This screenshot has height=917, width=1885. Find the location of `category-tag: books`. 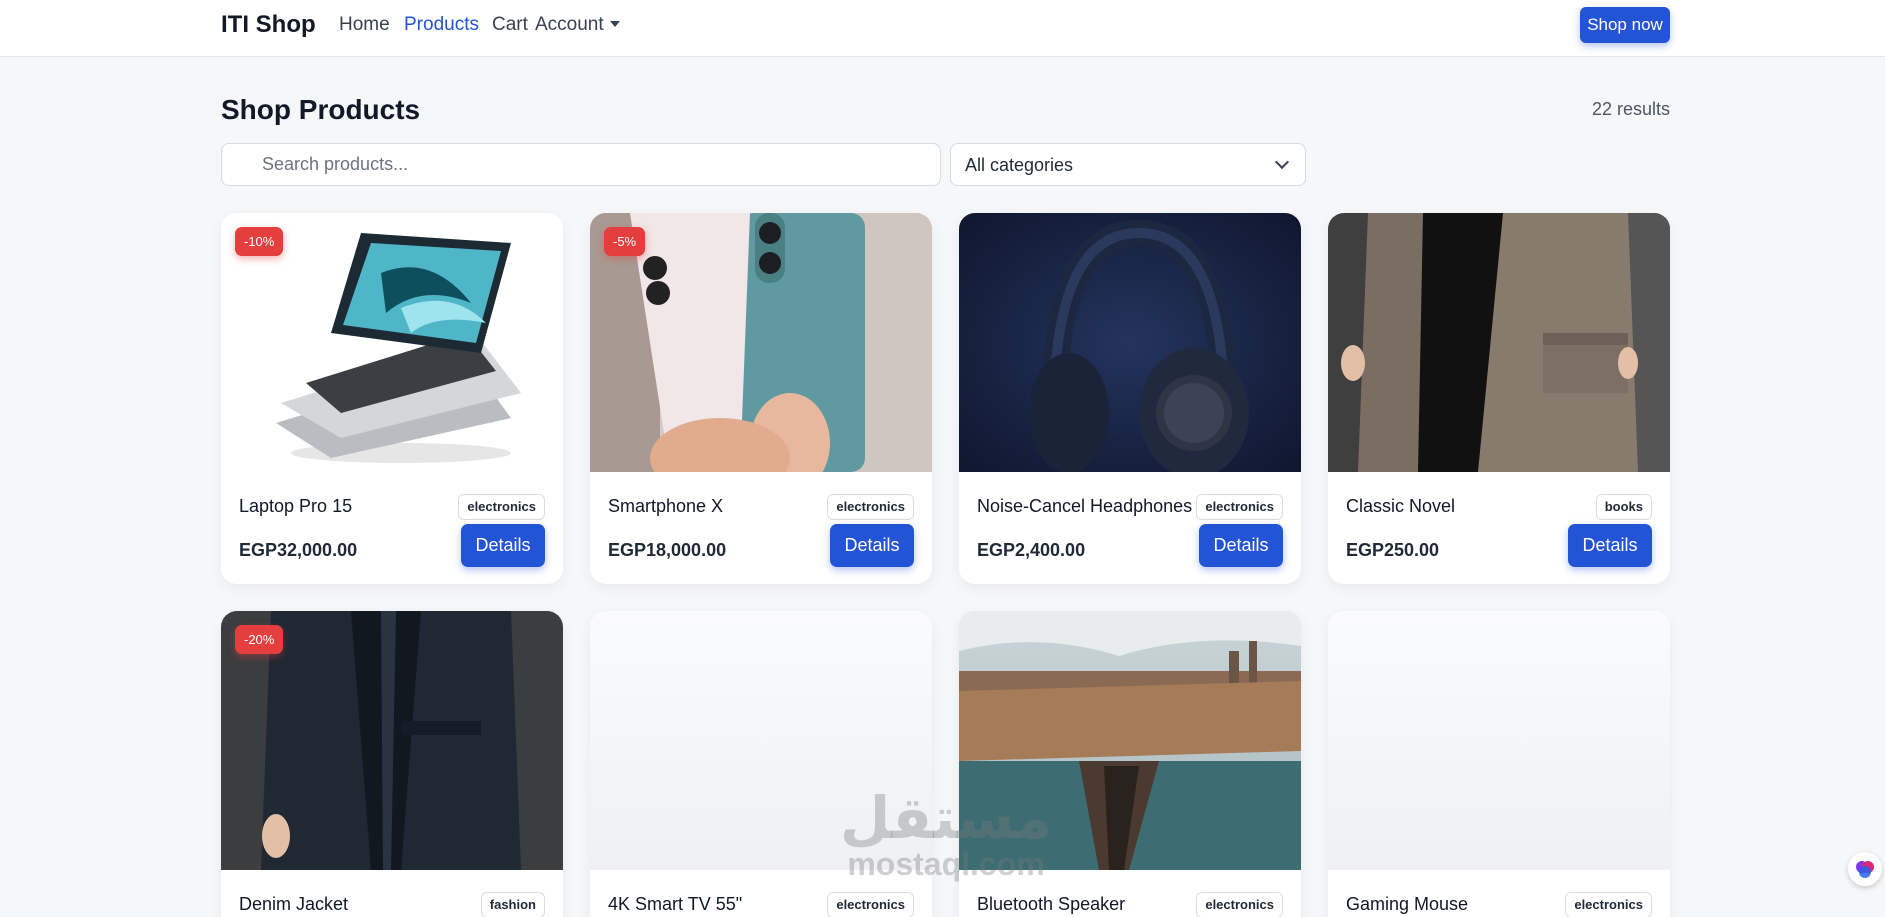

category-tag: books is located at coordinates (1623, 507).